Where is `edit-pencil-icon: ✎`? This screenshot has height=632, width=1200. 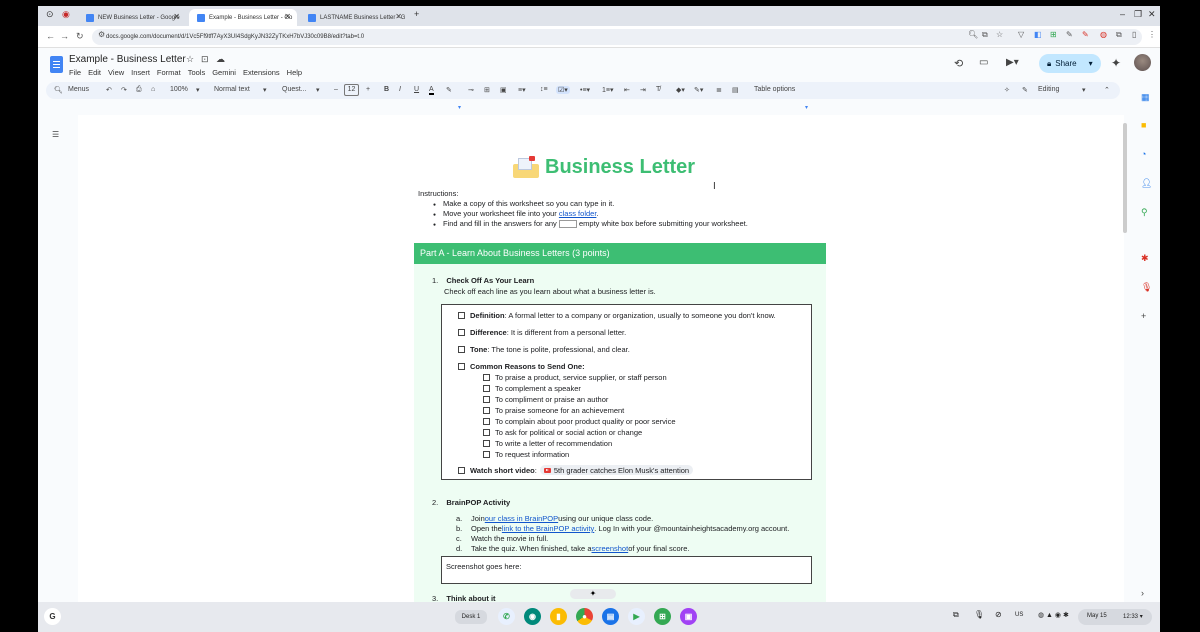 edit-pencil-icon: ✎ is located at coordinates (1025, 90).